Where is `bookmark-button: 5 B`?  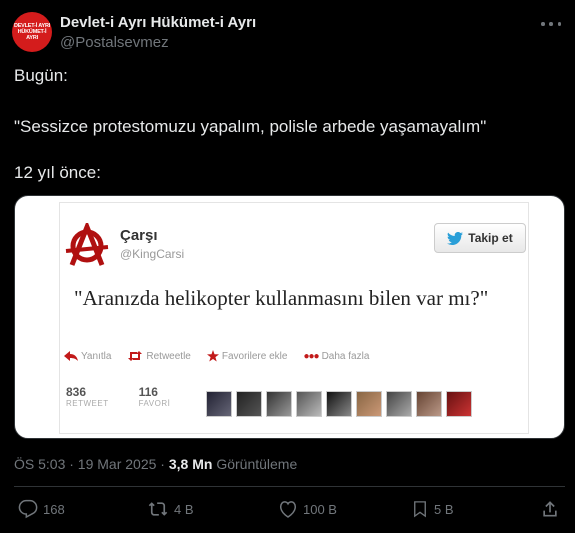
bookmark-button: 5 B is located at coordinates (432, 509).